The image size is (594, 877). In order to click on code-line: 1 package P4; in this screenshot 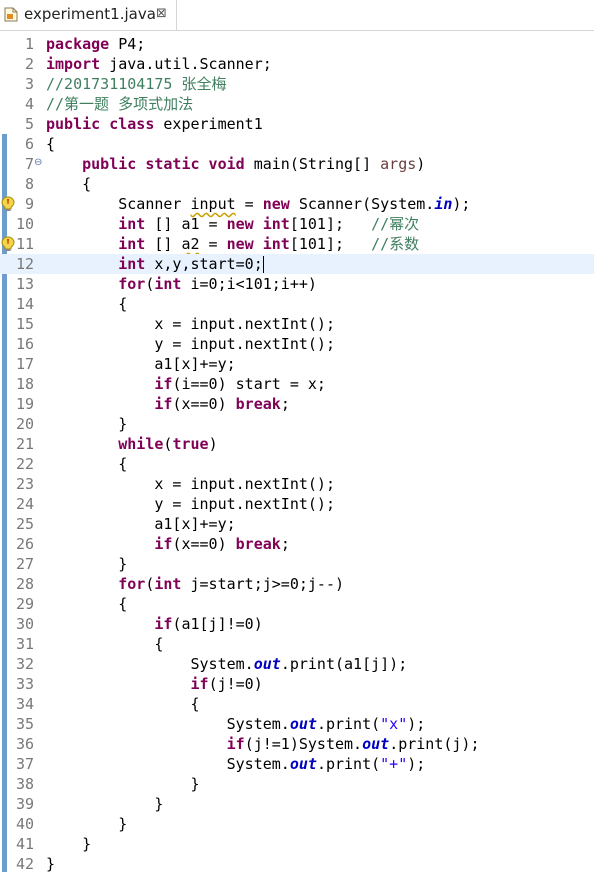, I will do `click(297, 44)`.